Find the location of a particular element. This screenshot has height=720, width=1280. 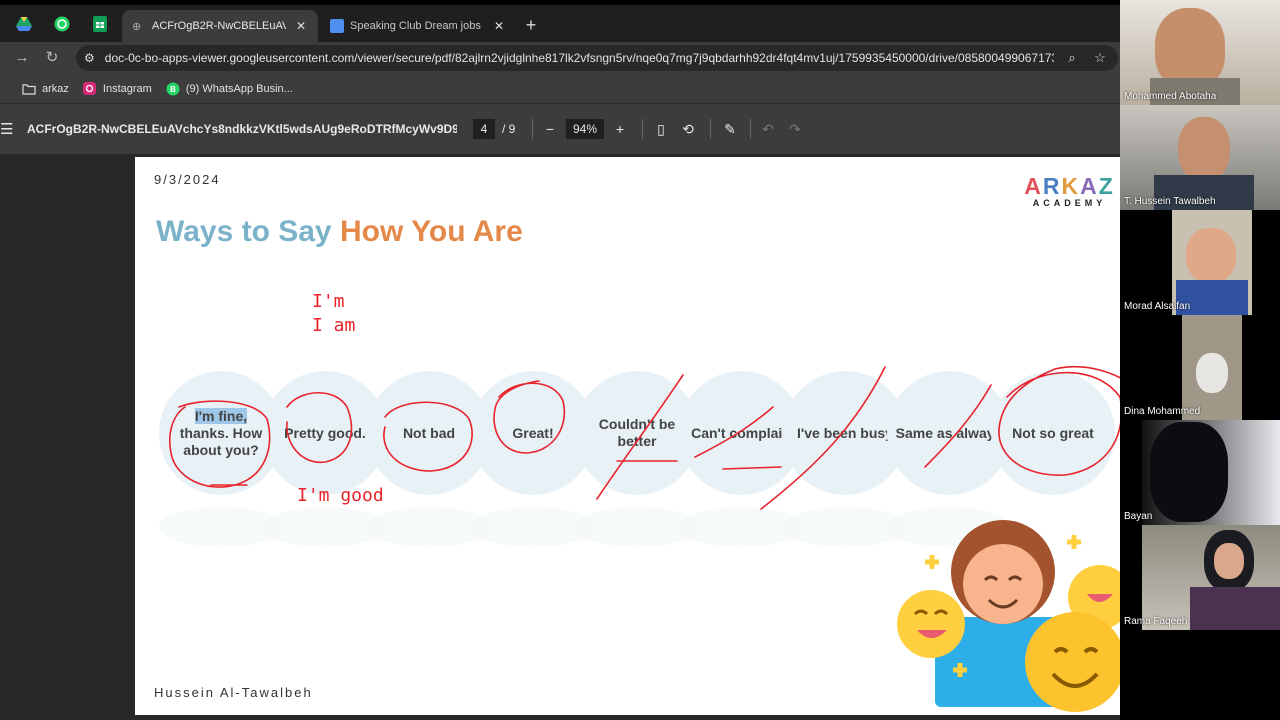

svg-text: B is located at coordinates (173, 89).